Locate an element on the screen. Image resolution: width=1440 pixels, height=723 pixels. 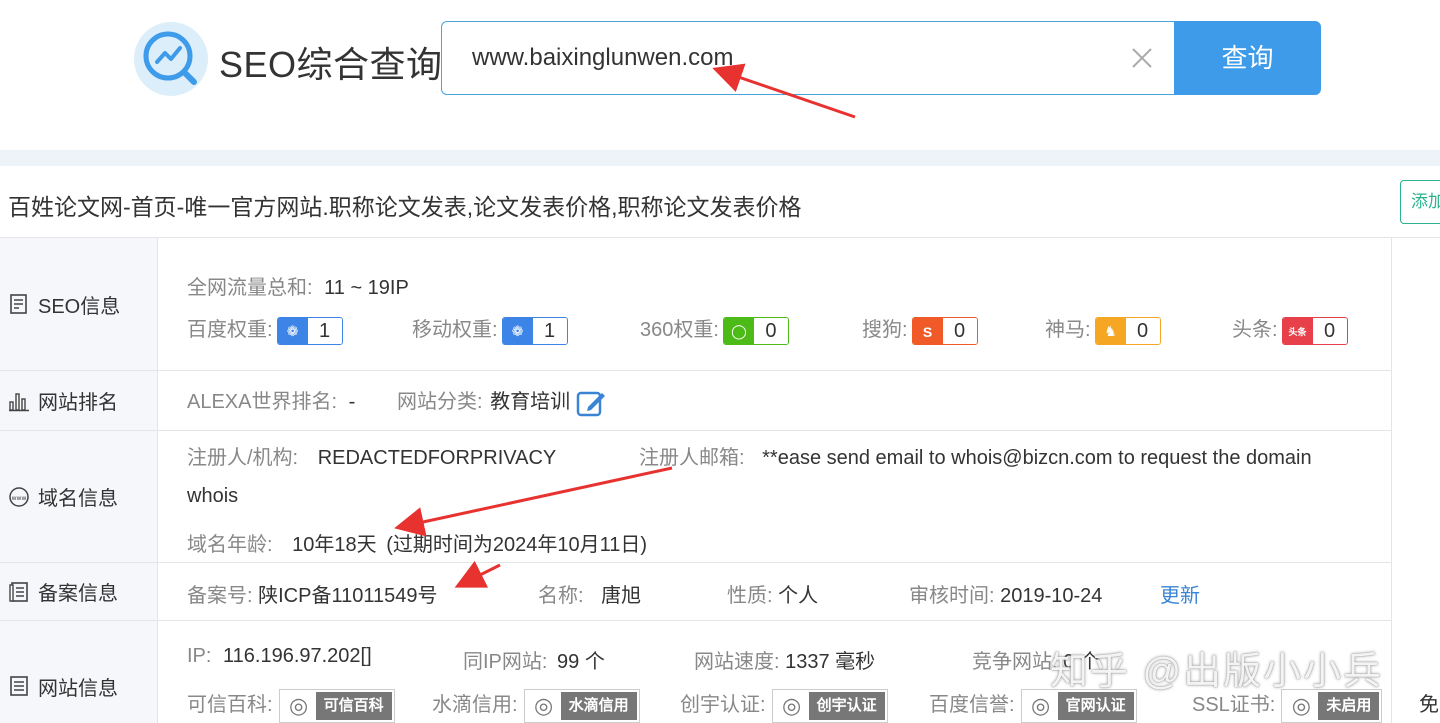
cert-item: 可信百科: ◎ 可信百科 is located at coordinates (291, 705).